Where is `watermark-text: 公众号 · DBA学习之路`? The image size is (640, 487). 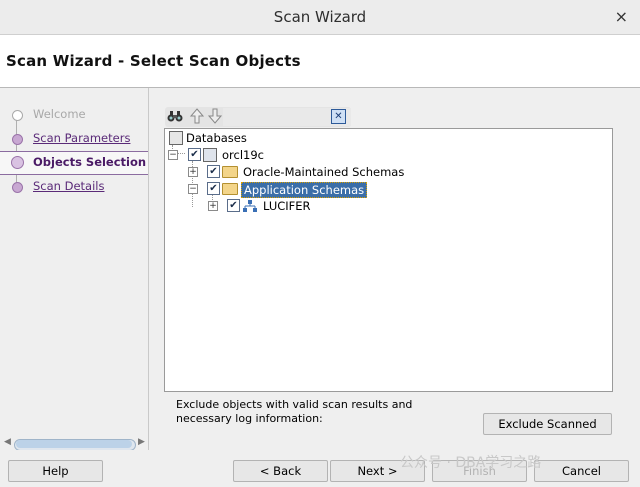 watermark-text: 公众号 · DBA学习之路 is located at coordinates (471, 463).